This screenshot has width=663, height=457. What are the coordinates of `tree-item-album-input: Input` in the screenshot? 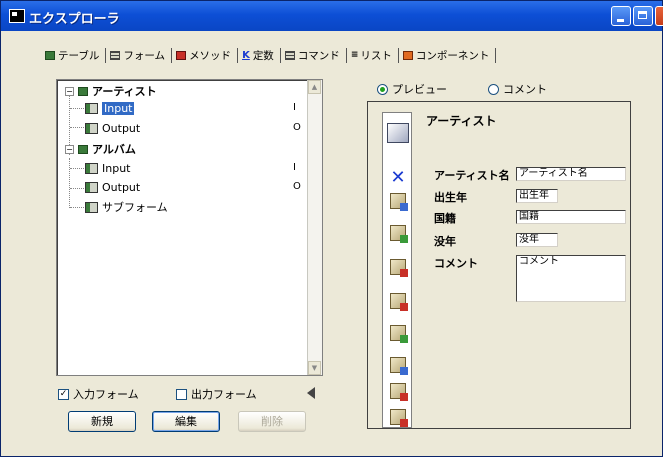 It's located at (107, 168).